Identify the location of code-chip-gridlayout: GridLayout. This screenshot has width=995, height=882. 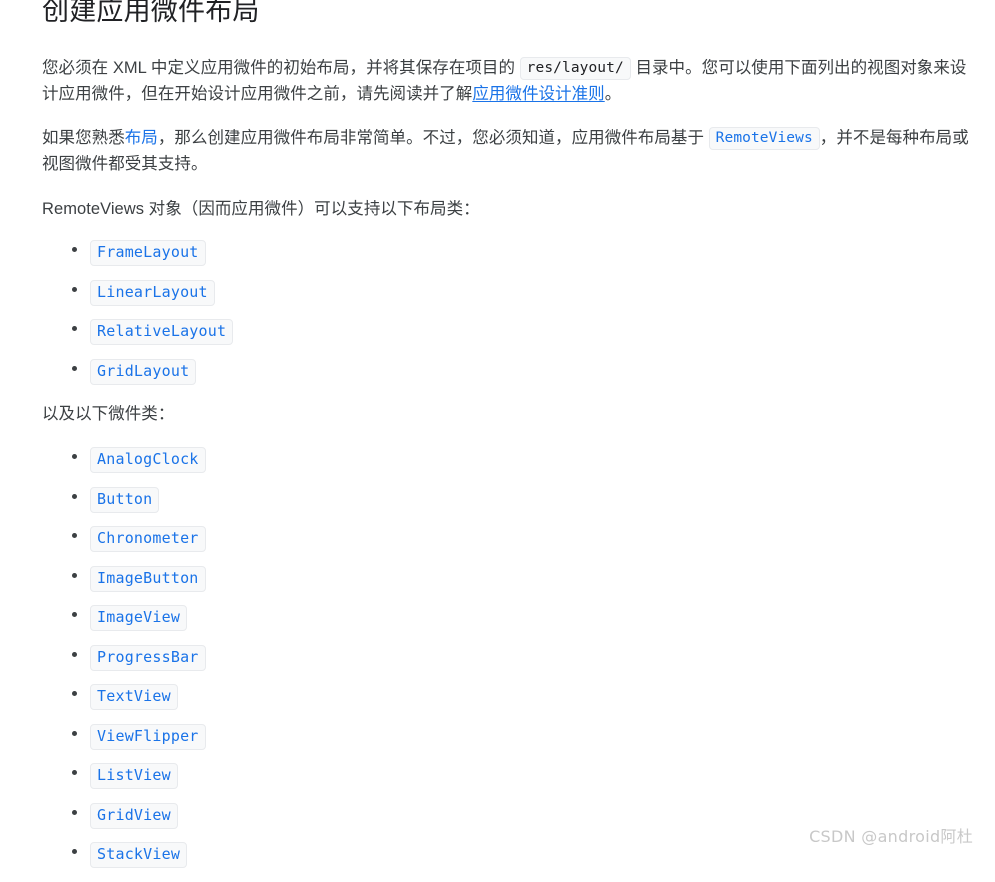
(143, 371).